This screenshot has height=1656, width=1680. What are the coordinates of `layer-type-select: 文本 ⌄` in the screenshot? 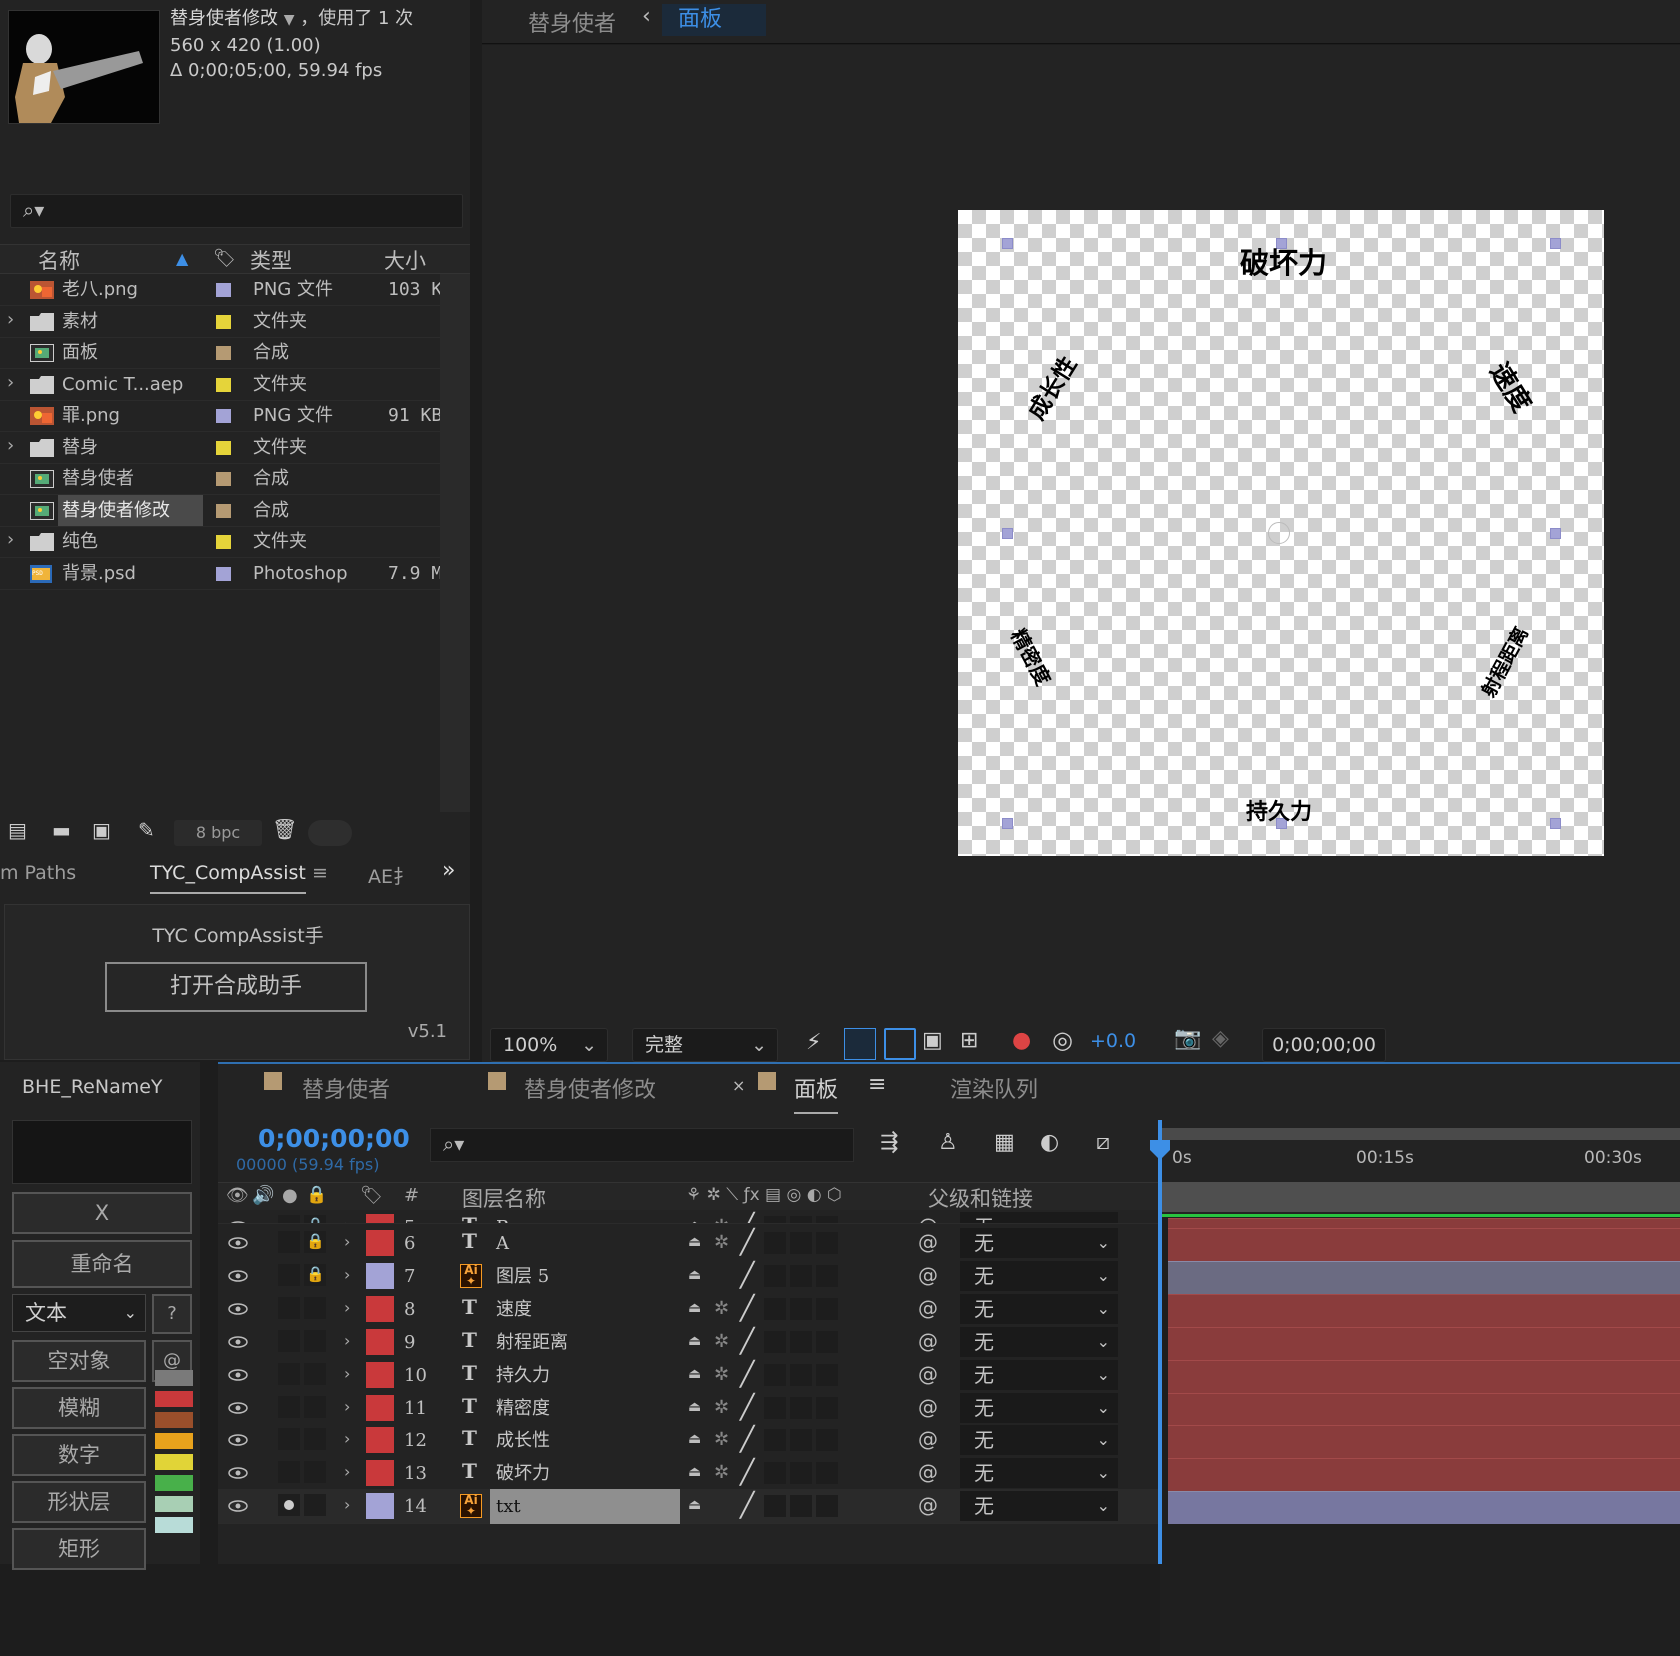 It's located at (79, 1313).